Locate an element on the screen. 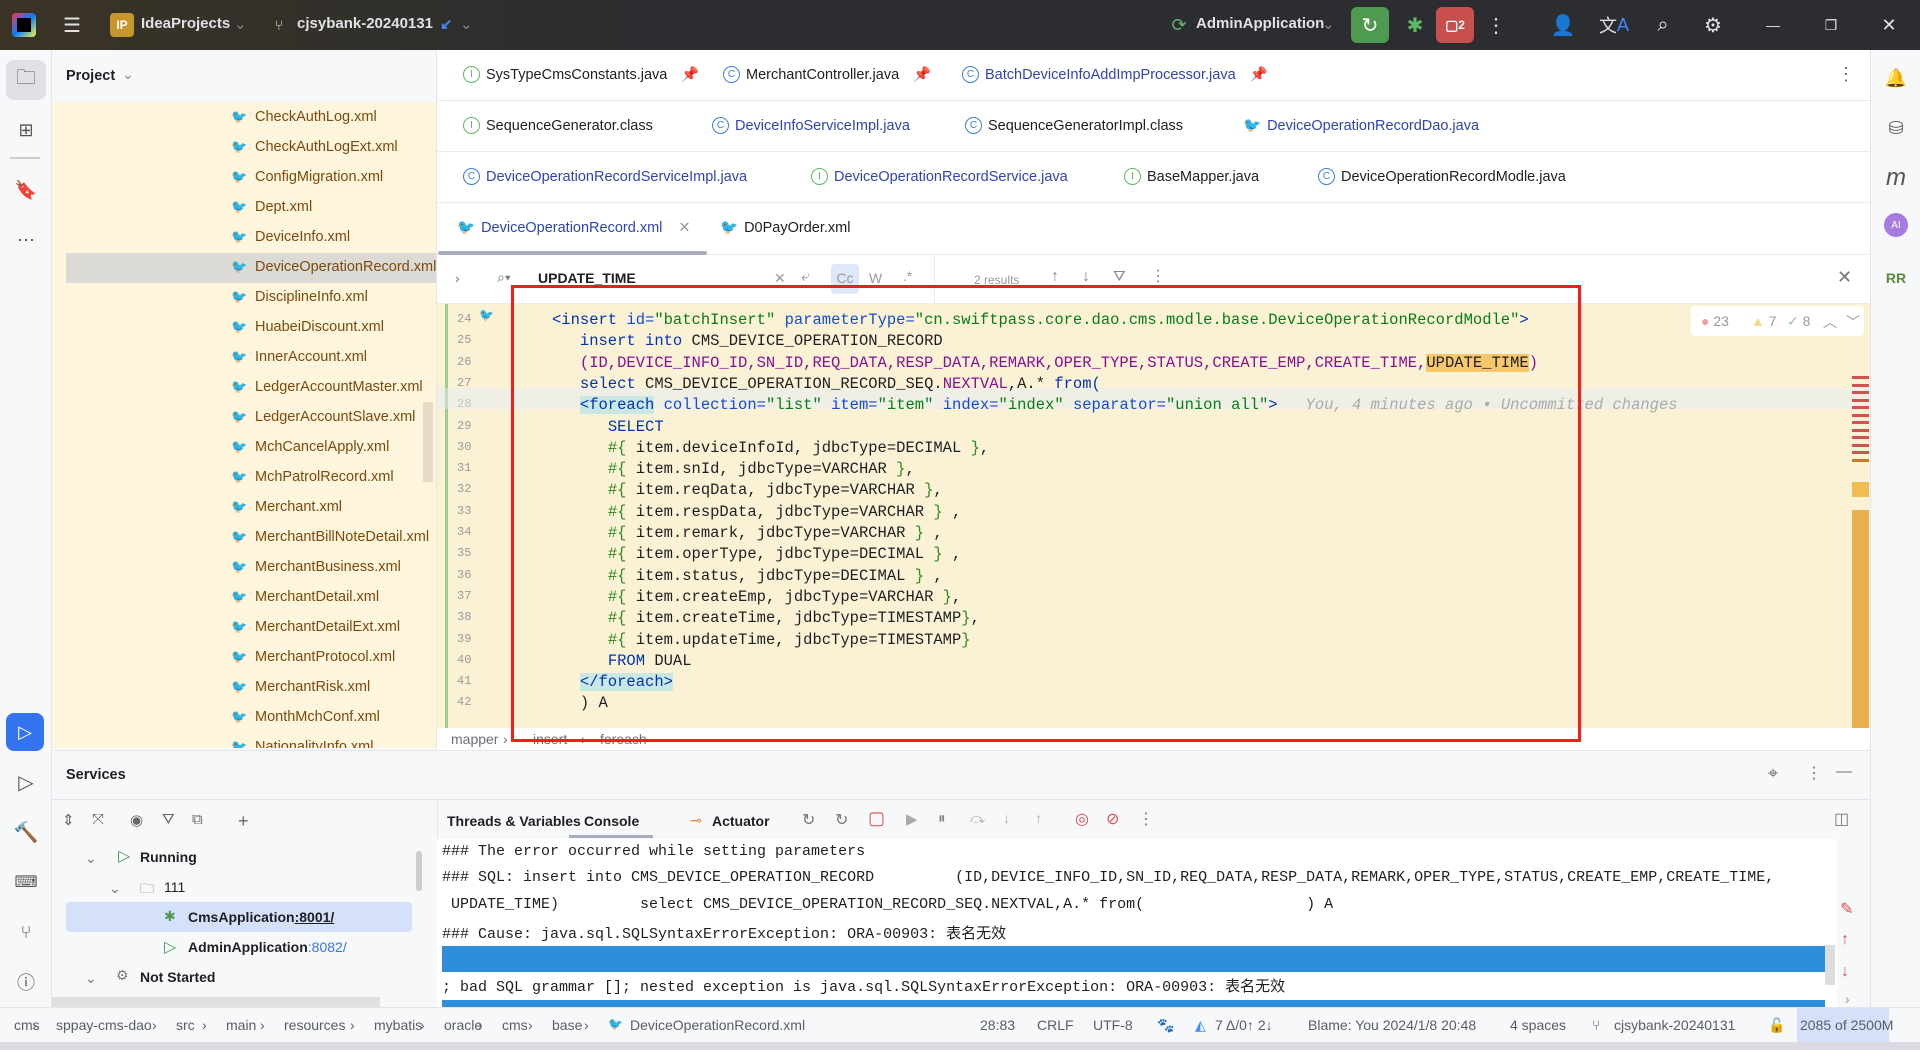 This screenshot has height=1050, width=1920. indent-setting: 4 spaces is located at coordinates (1538, 1025).